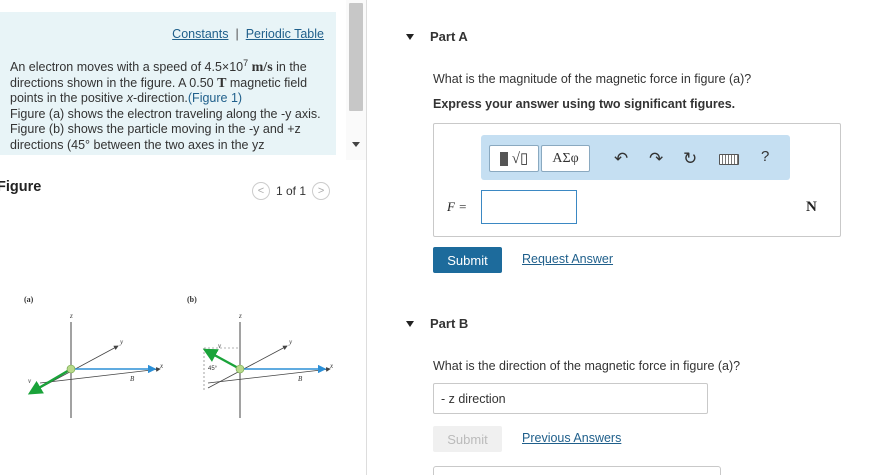  What do you see at coordinates (160, 98) in the screenshot?
I see `problem-p1d: -direction.` at bounding box center [160, 98].